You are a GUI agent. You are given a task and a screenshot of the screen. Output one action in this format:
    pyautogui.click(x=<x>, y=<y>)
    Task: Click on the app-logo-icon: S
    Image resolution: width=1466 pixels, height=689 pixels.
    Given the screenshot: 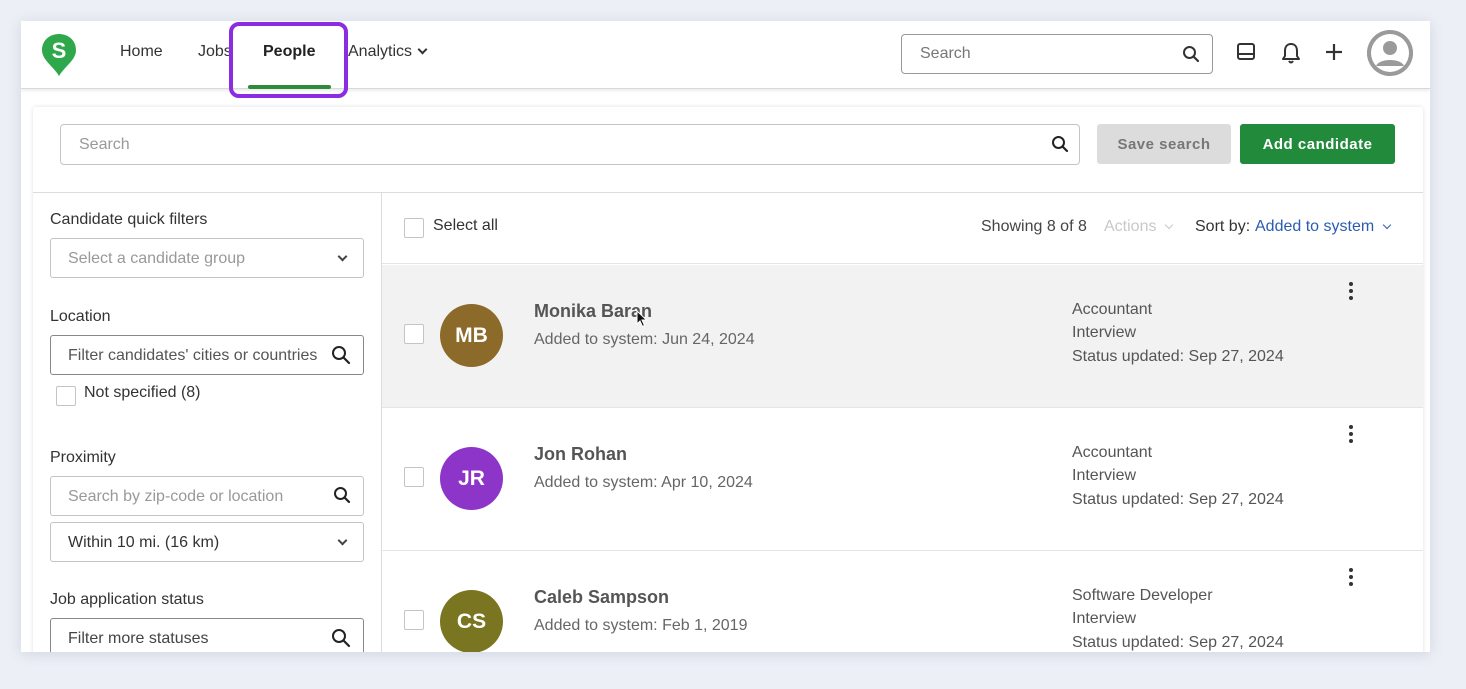 What is the action you would take?
    pyautogui.click(x=59, y=55)
    